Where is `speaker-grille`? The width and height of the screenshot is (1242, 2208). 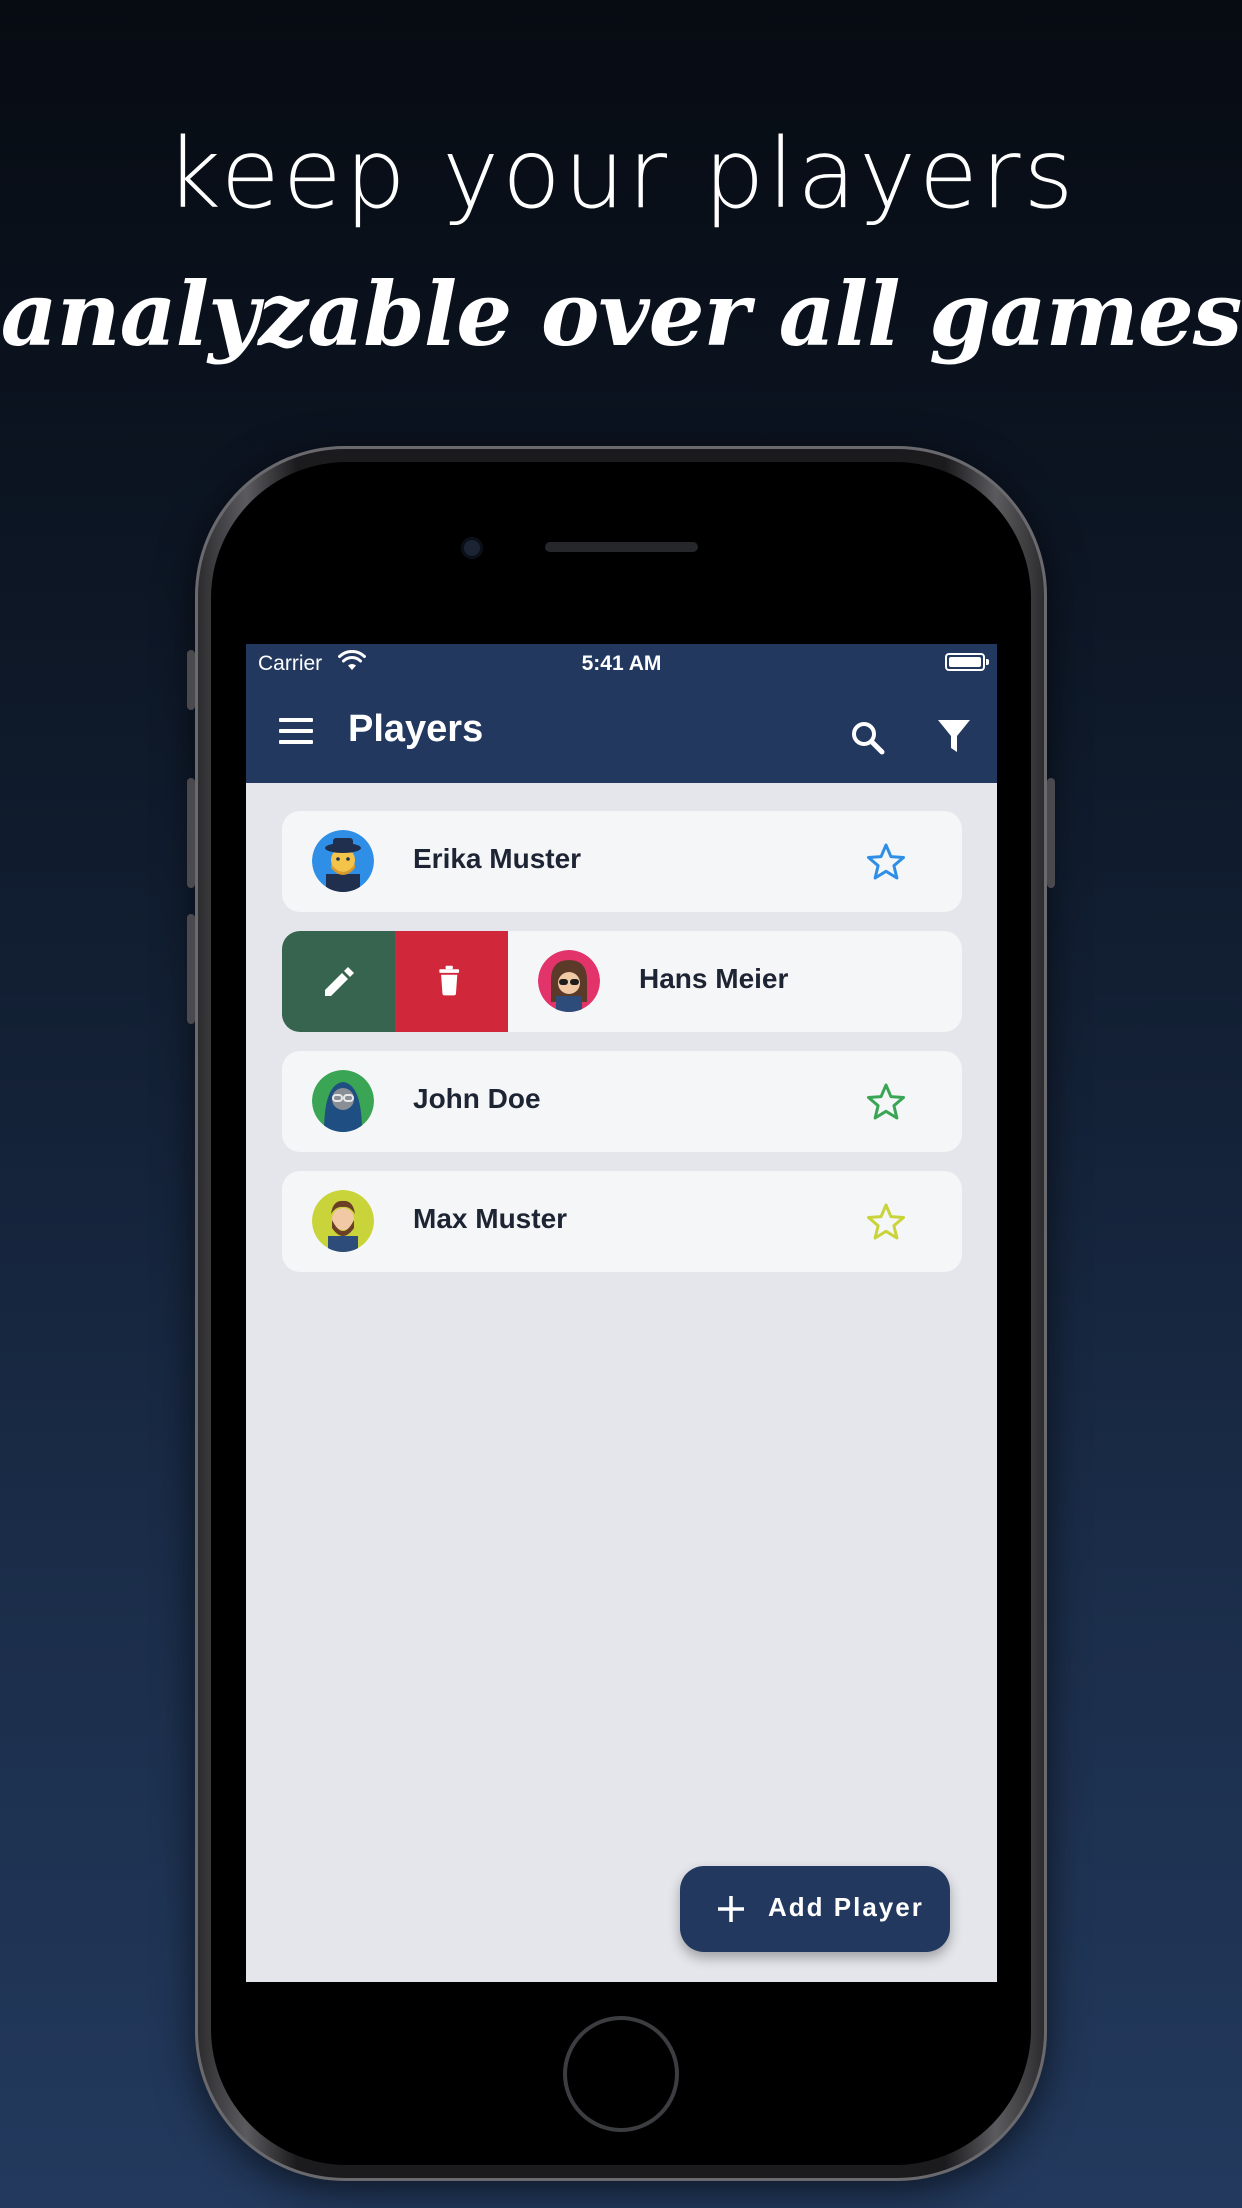 speaker-grille is located at coordinates (621, 547).